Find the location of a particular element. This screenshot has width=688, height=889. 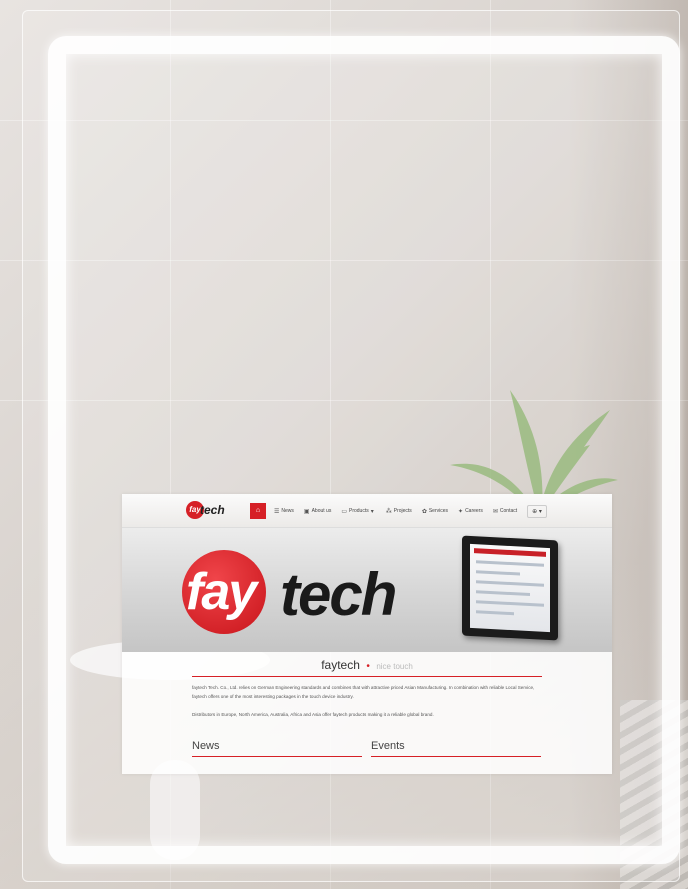

nav-news: ☰ News is located at coordinates (284, 511).